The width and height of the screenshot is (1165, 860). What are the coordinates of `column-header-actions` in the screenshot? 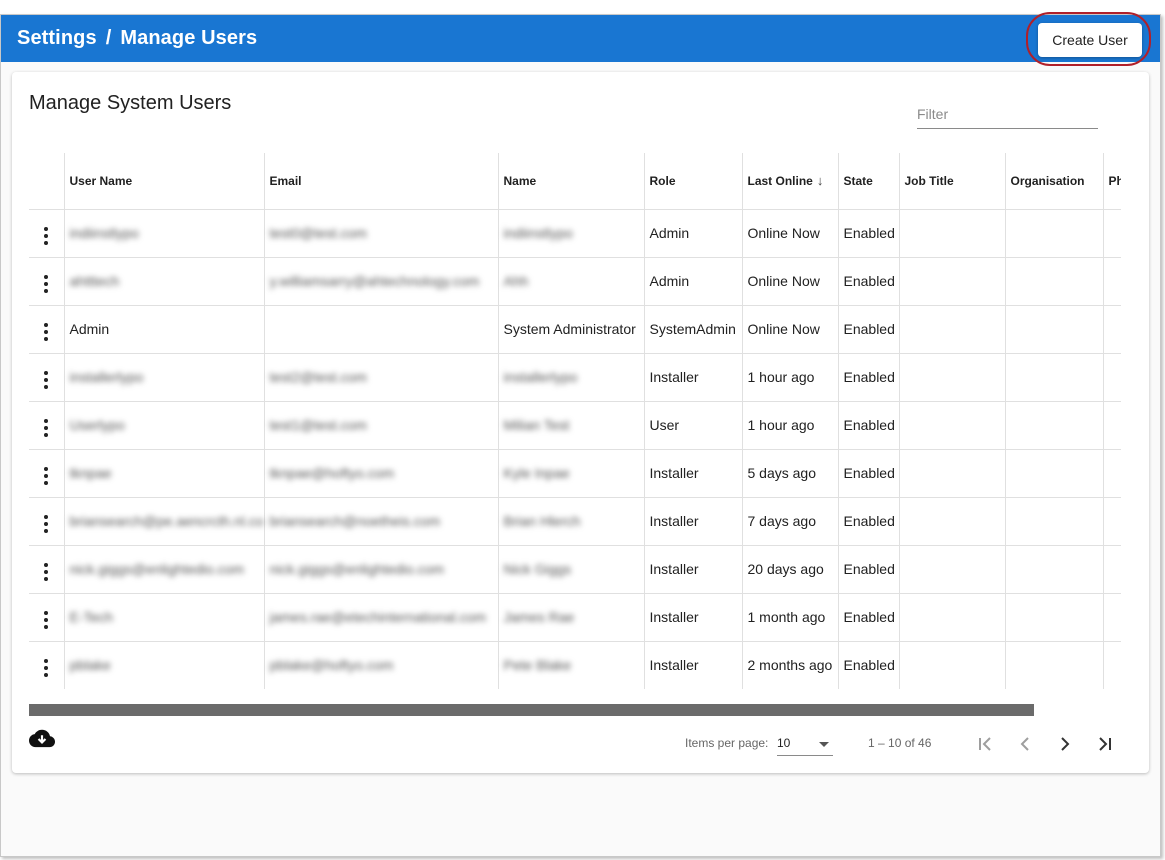 It's located at (47, 181).